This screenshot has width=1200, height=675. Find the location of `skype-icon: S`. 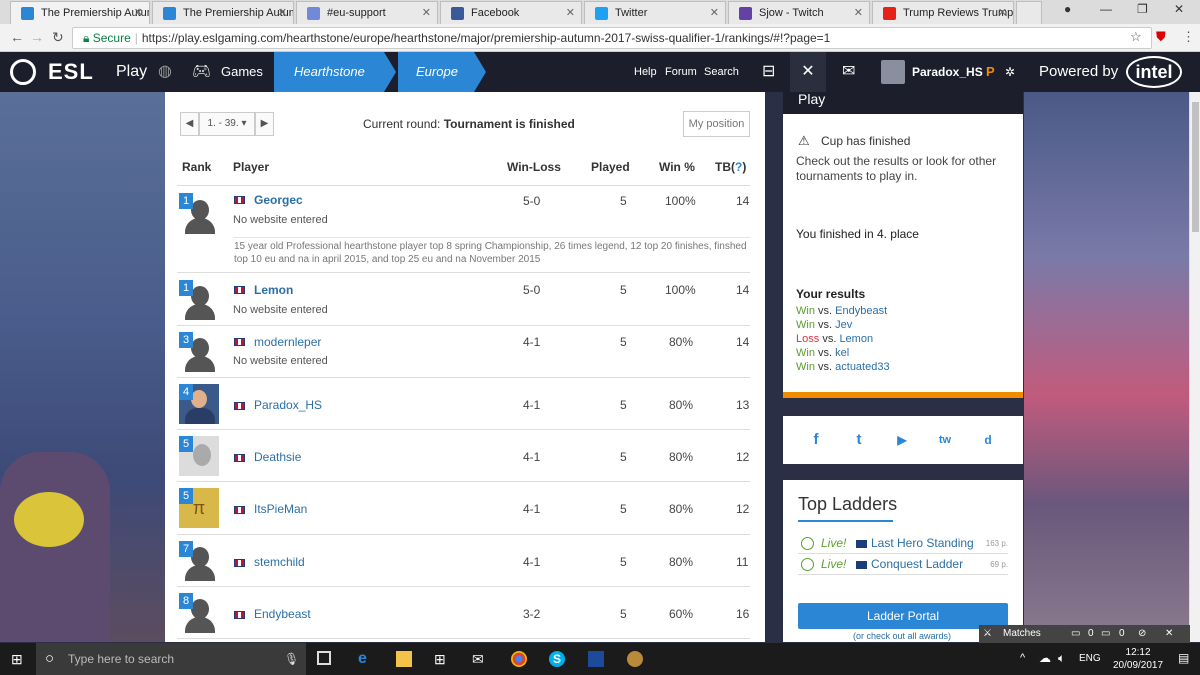

skype-icon: S is located at coordinates (557, 659).